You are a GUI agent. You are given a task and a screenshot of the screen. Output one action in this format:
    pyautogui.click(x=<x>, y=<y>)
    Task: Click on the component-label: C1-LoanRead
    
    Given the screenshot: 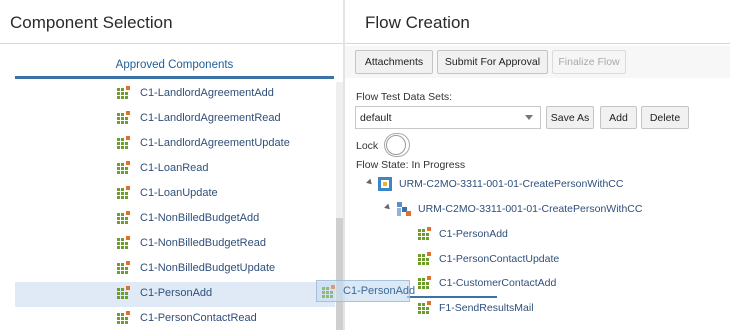 What is the action you would take?
    pyautogui.click(x=174, y=168)
    